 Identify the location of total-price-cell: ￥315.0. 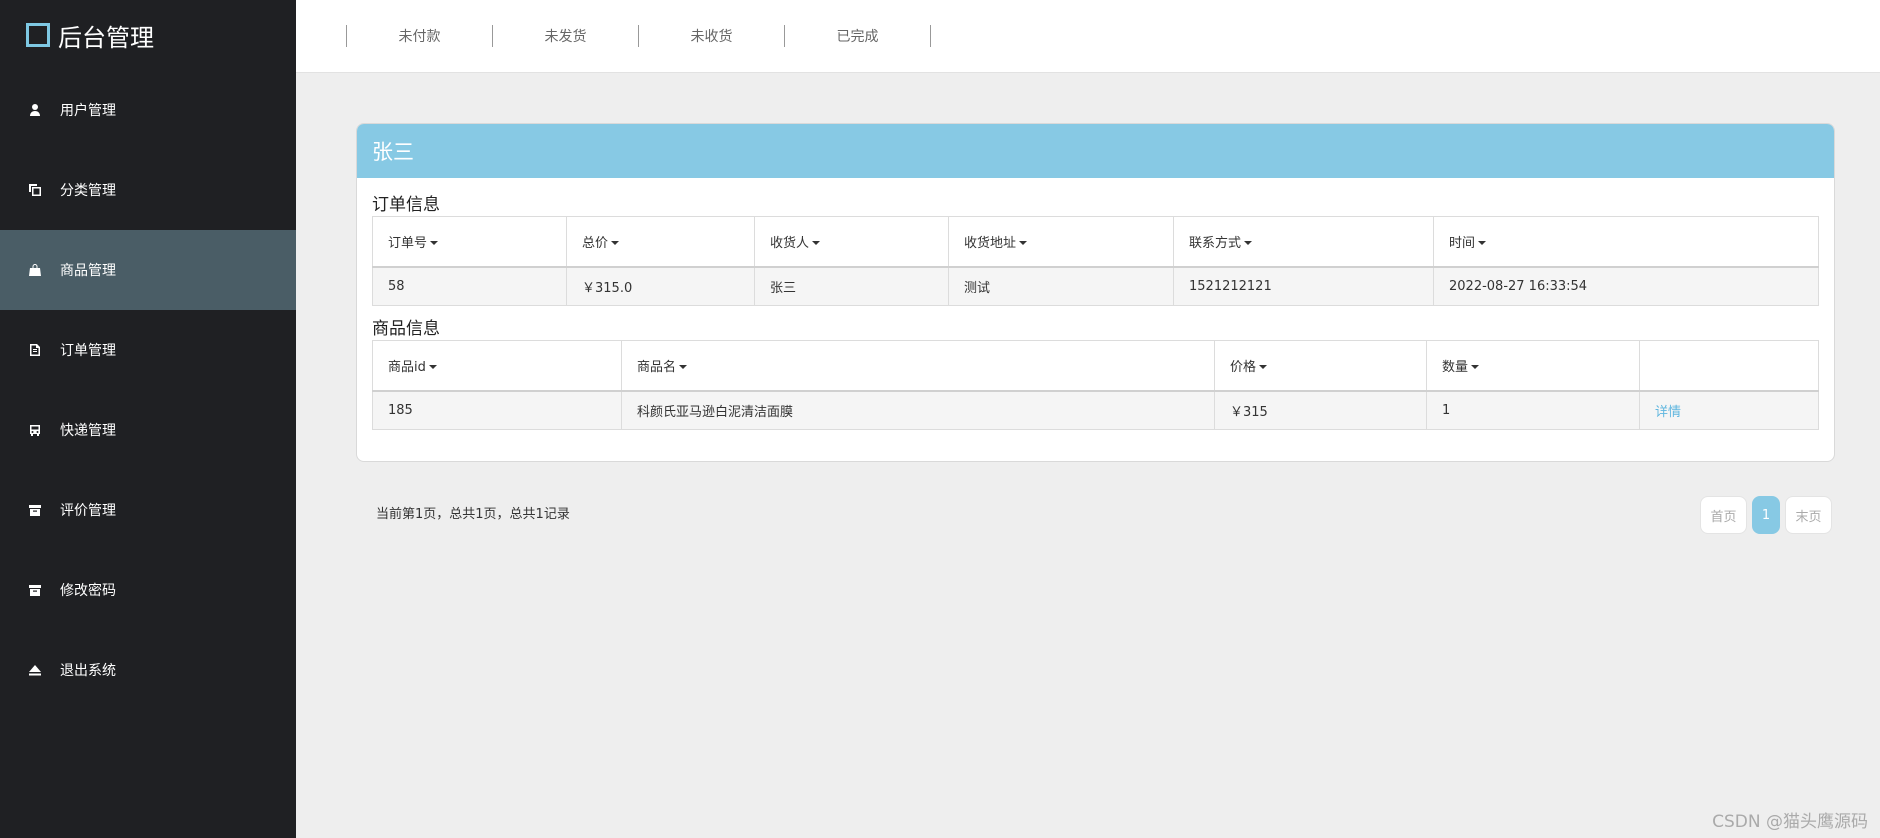
(660, 286).